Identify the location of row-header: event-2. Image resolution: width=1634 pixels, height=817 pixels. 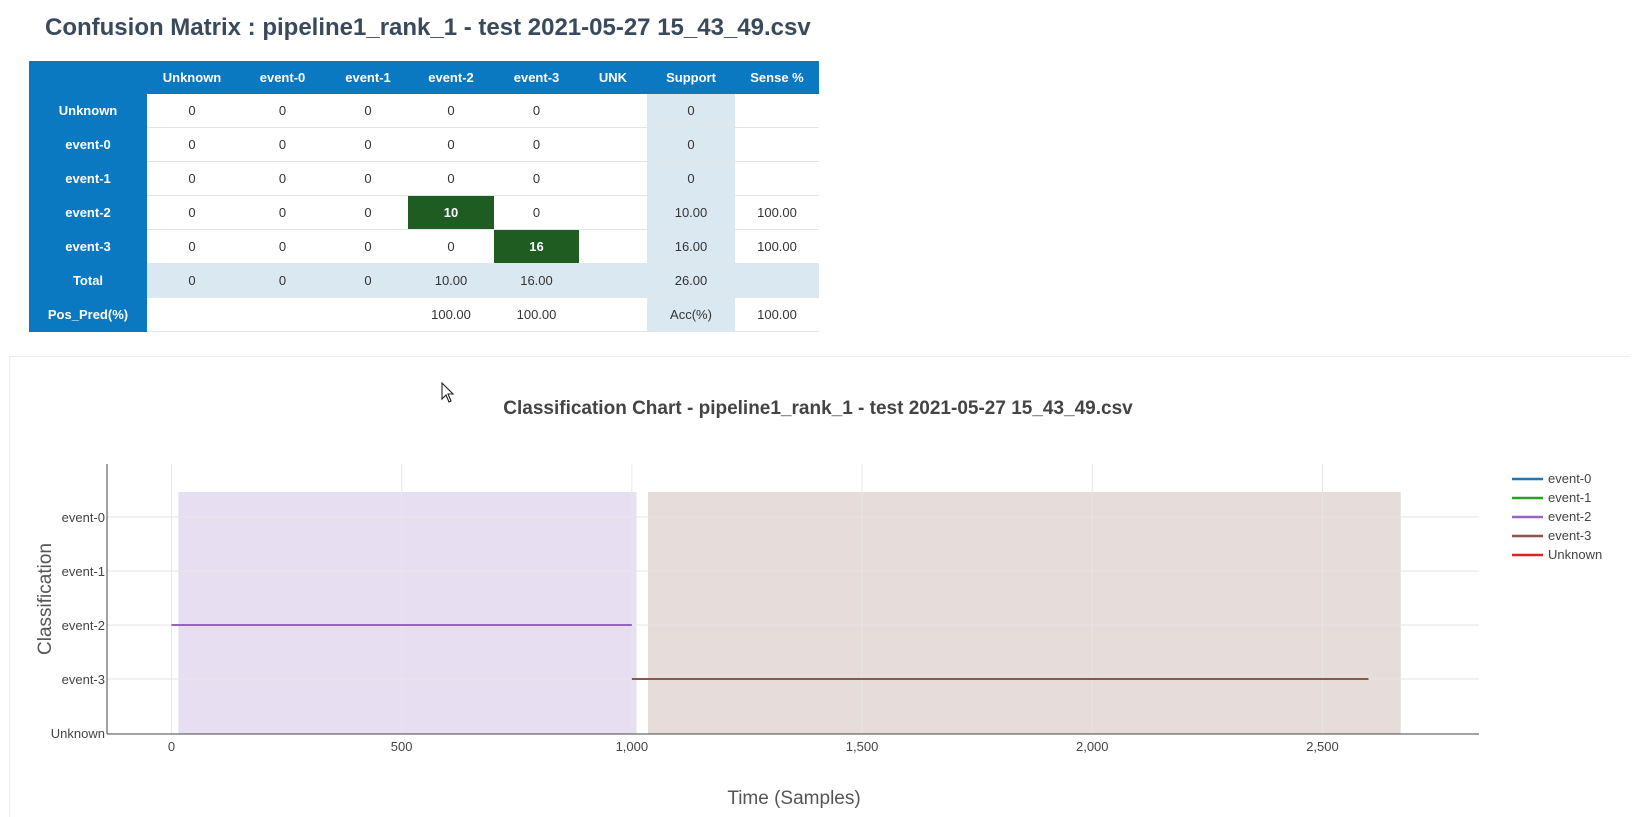
(88, 212).